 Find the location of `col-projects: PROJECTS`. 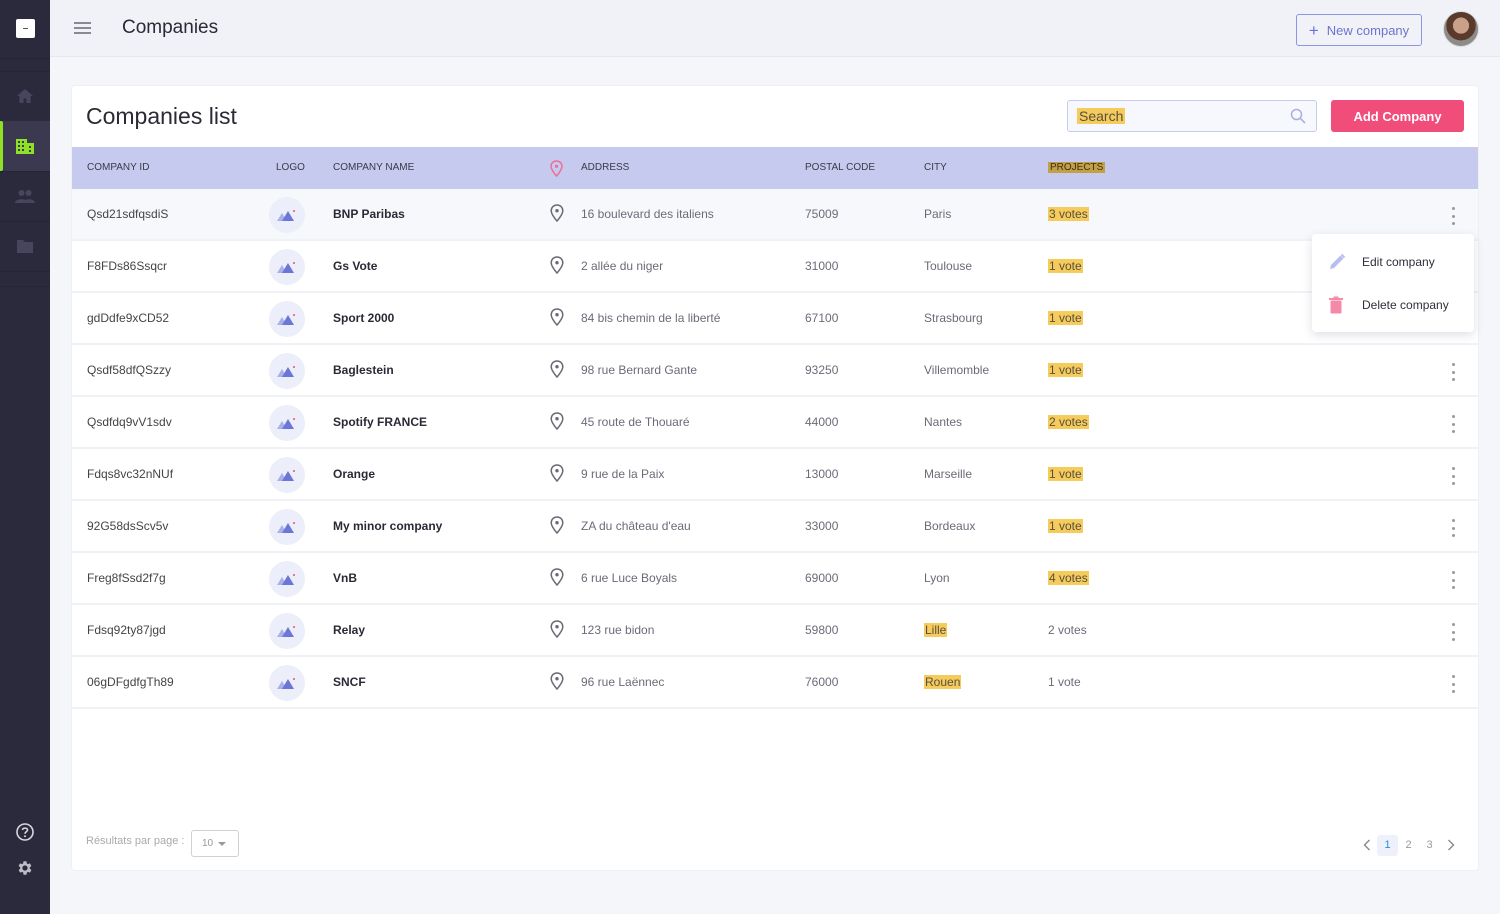

col-projects: PROJECTS is located at coordinates (1077, 167).